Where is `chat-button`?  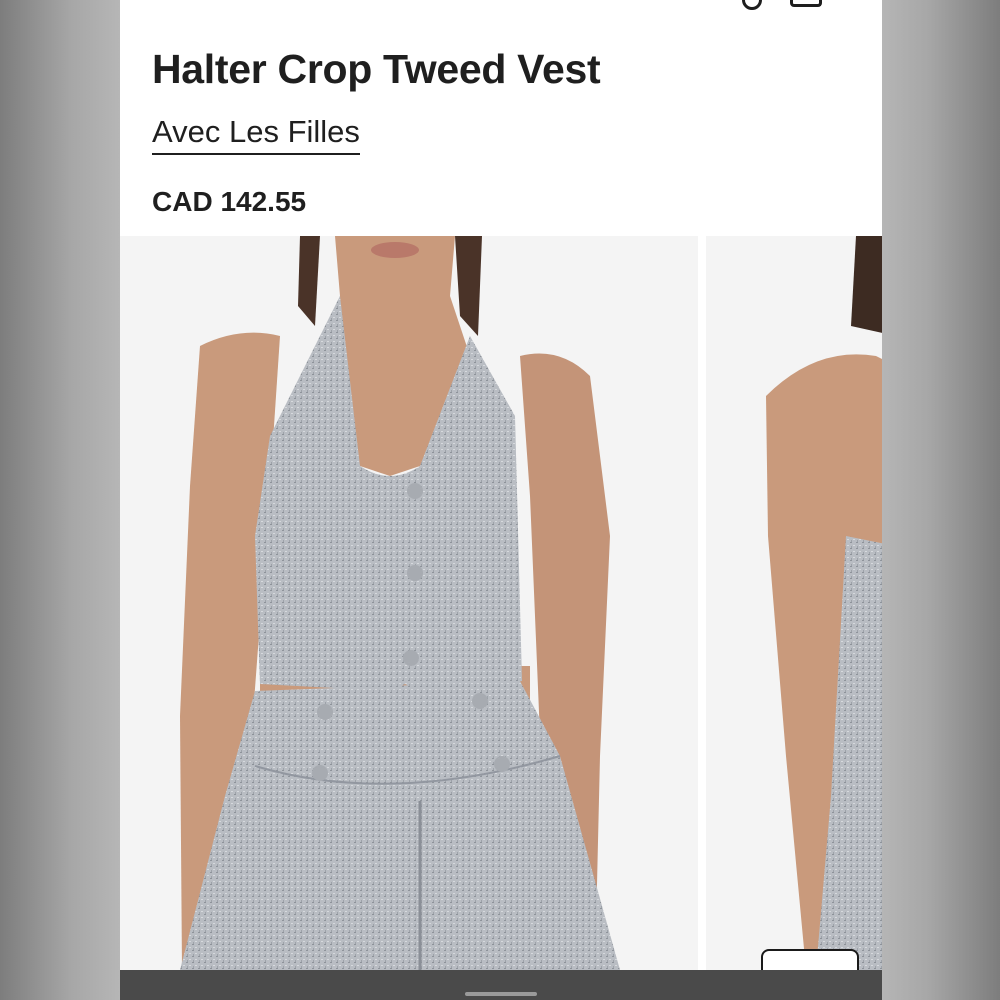
chat-button is located at coordinates (810, 959).